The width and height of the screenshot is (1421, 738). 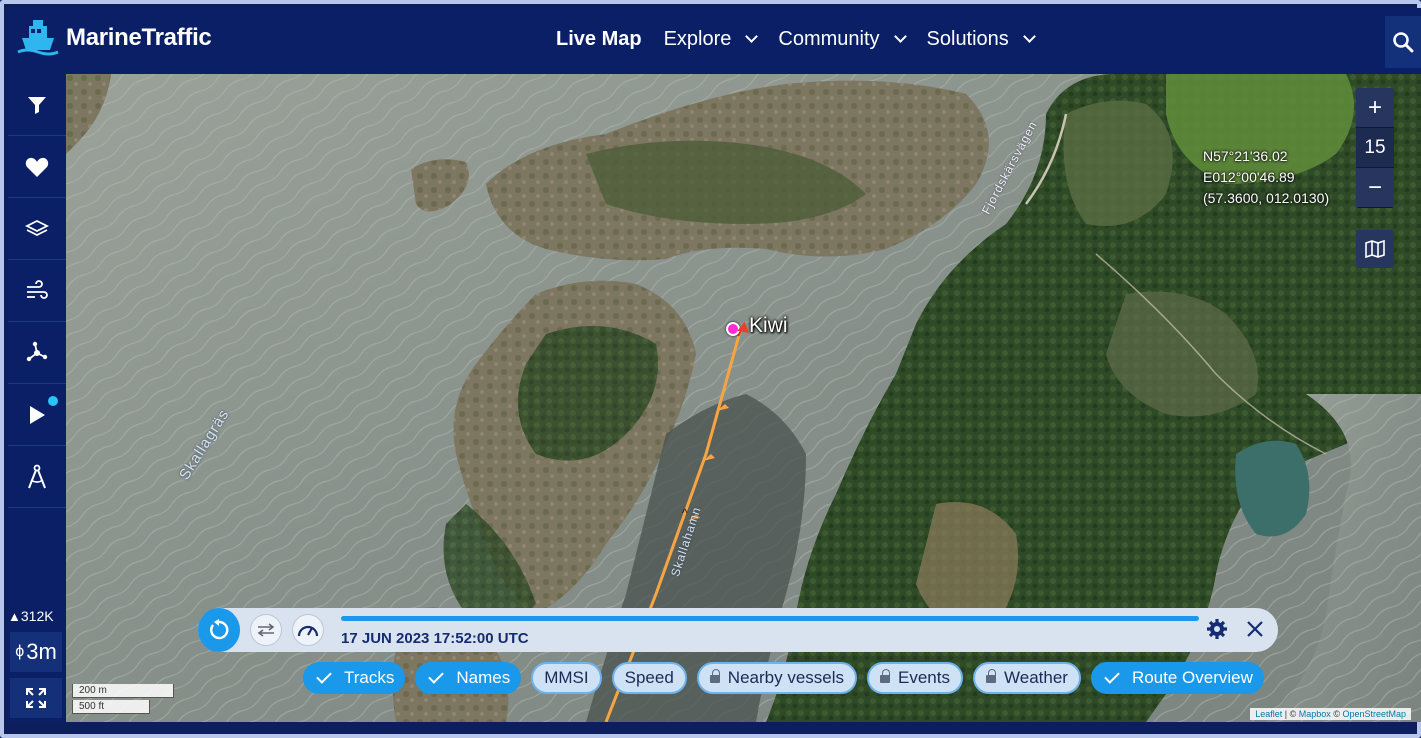 I want to click on speedometer-icon, so click(x=308, y=631).